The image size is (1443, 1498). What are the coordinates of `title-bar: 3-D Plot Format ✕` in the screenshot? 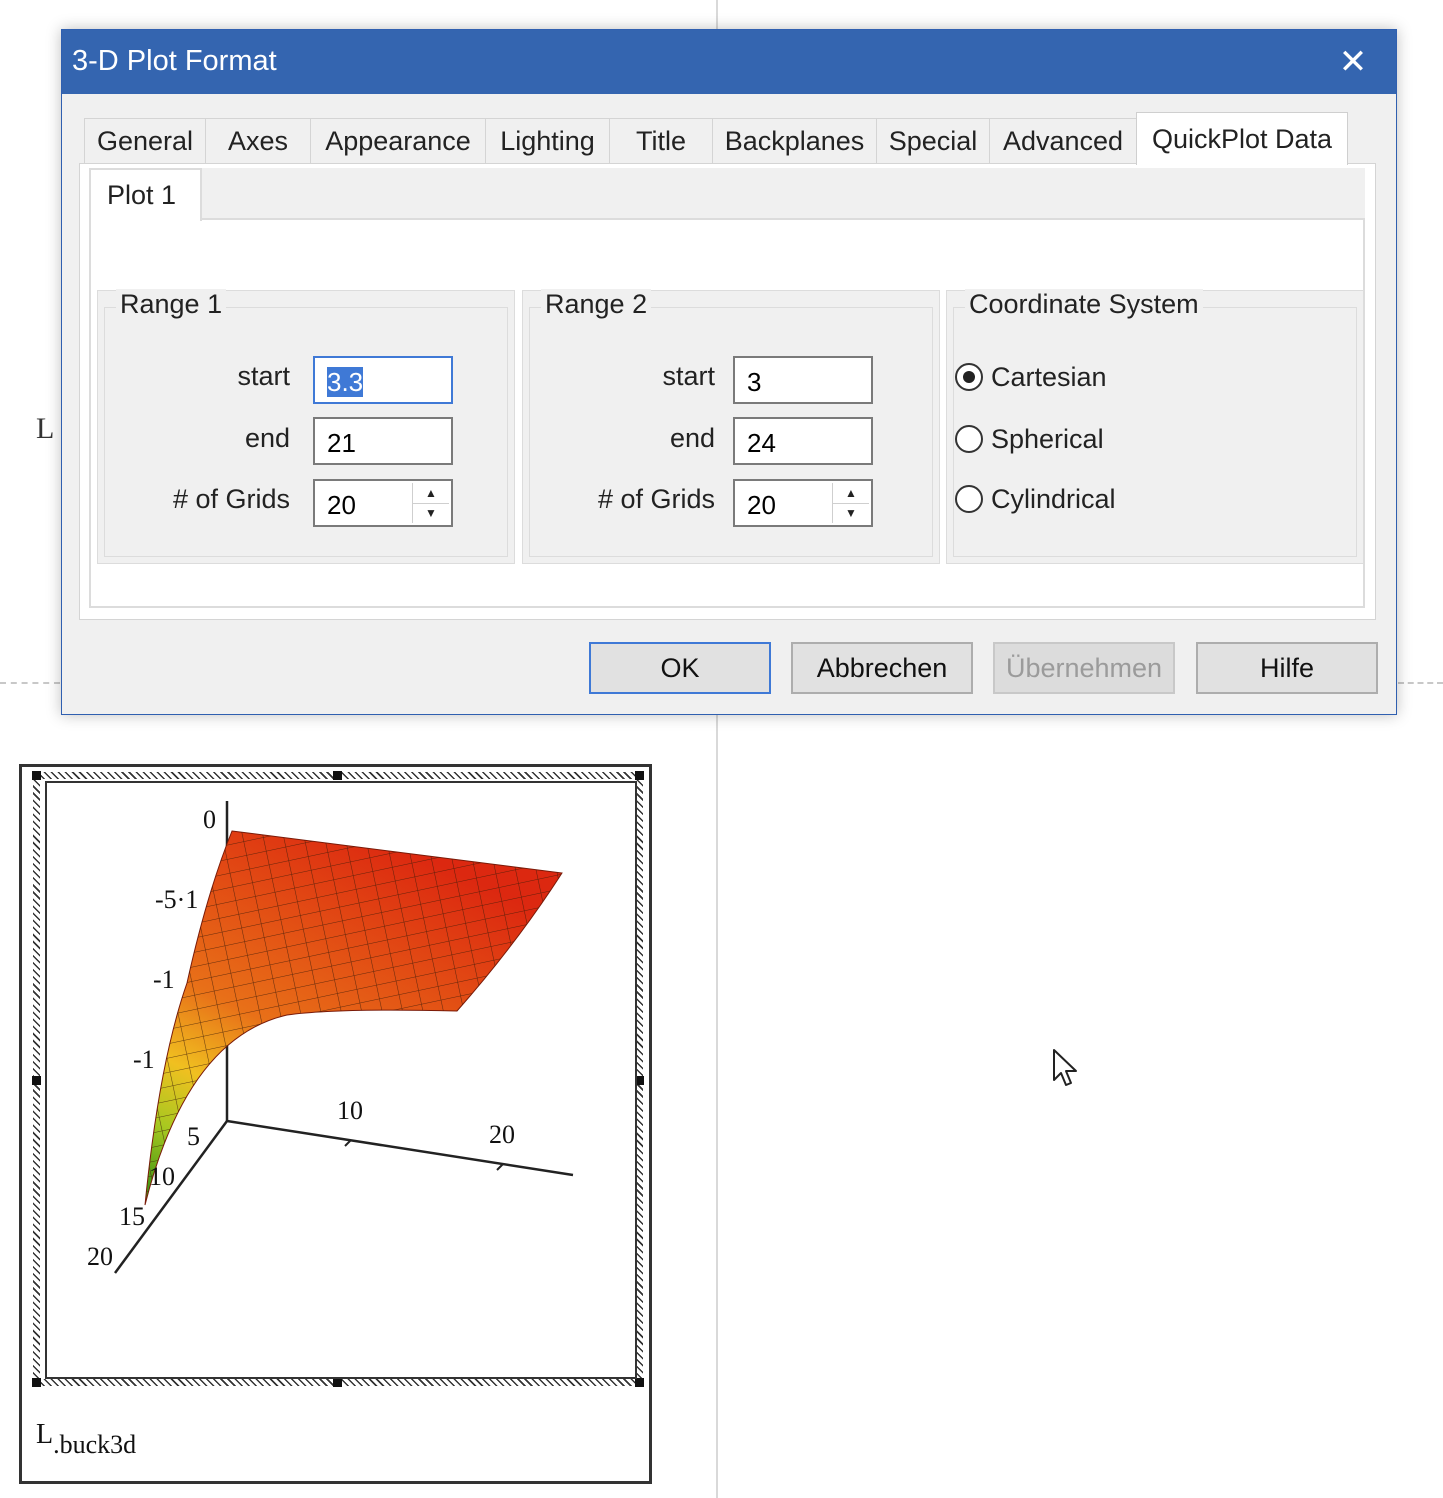 It's located at (729, 62).